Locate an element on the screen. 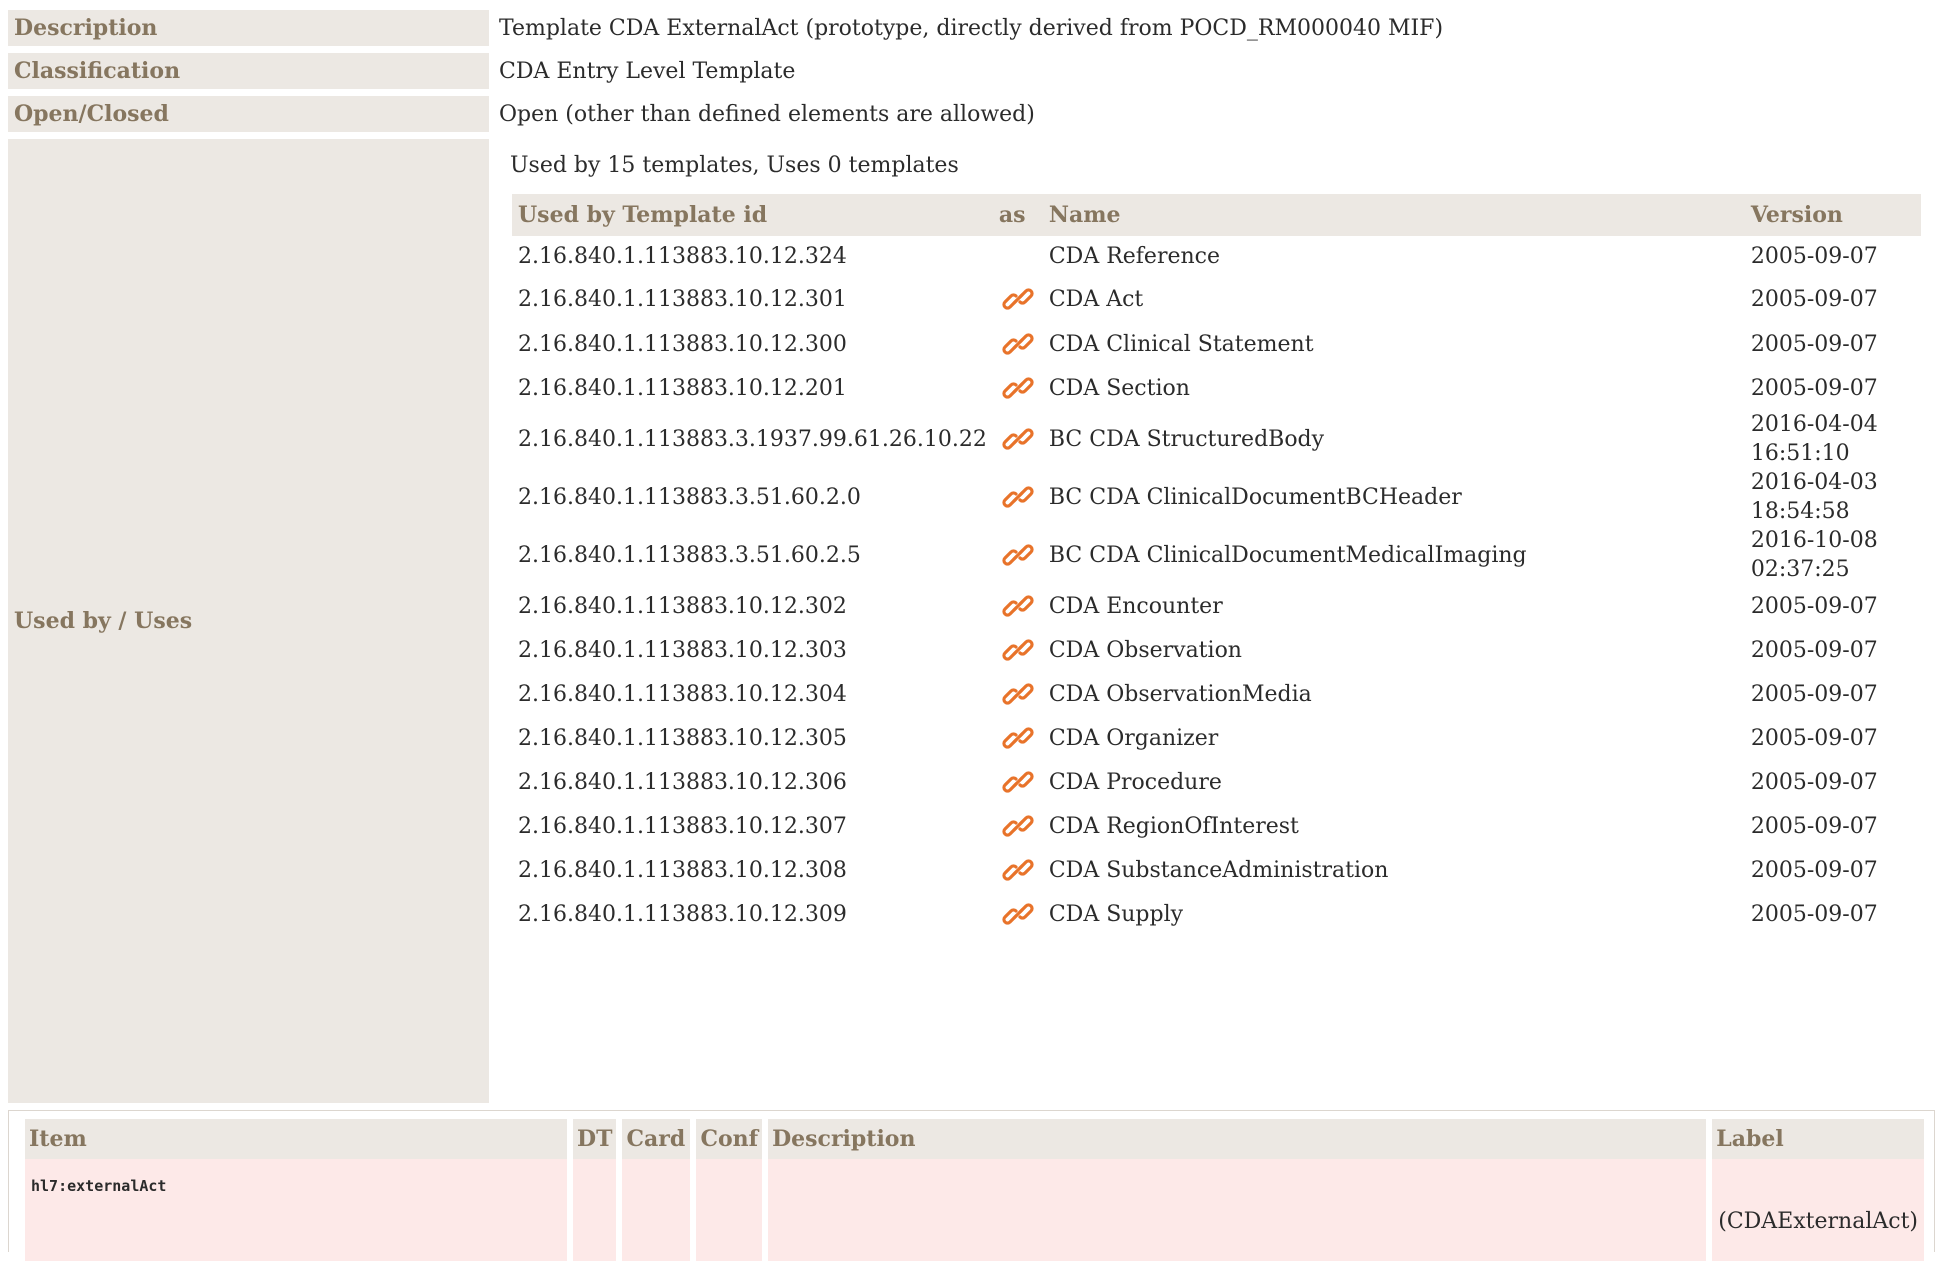  version-date: 2016-04-04 is located at coordinates (1814, 424).